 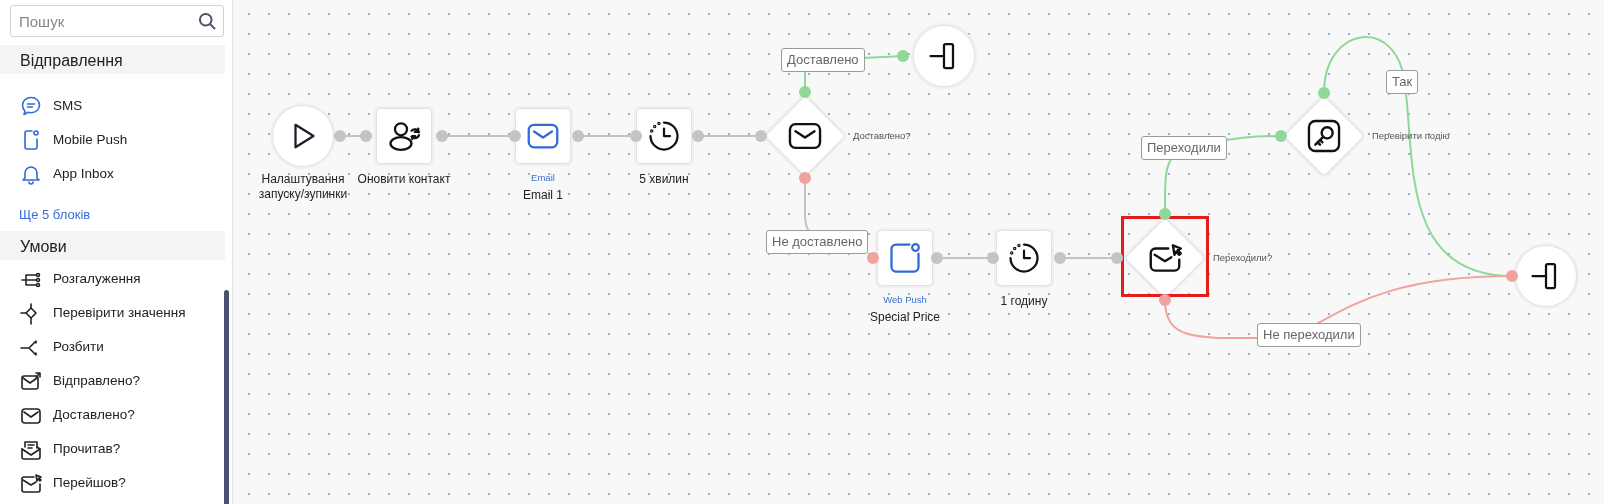 What do you see at coordinates (882, 136) in the screenshot?
I see `condition-label: Доставлено?` at bounding box center [882, 136].